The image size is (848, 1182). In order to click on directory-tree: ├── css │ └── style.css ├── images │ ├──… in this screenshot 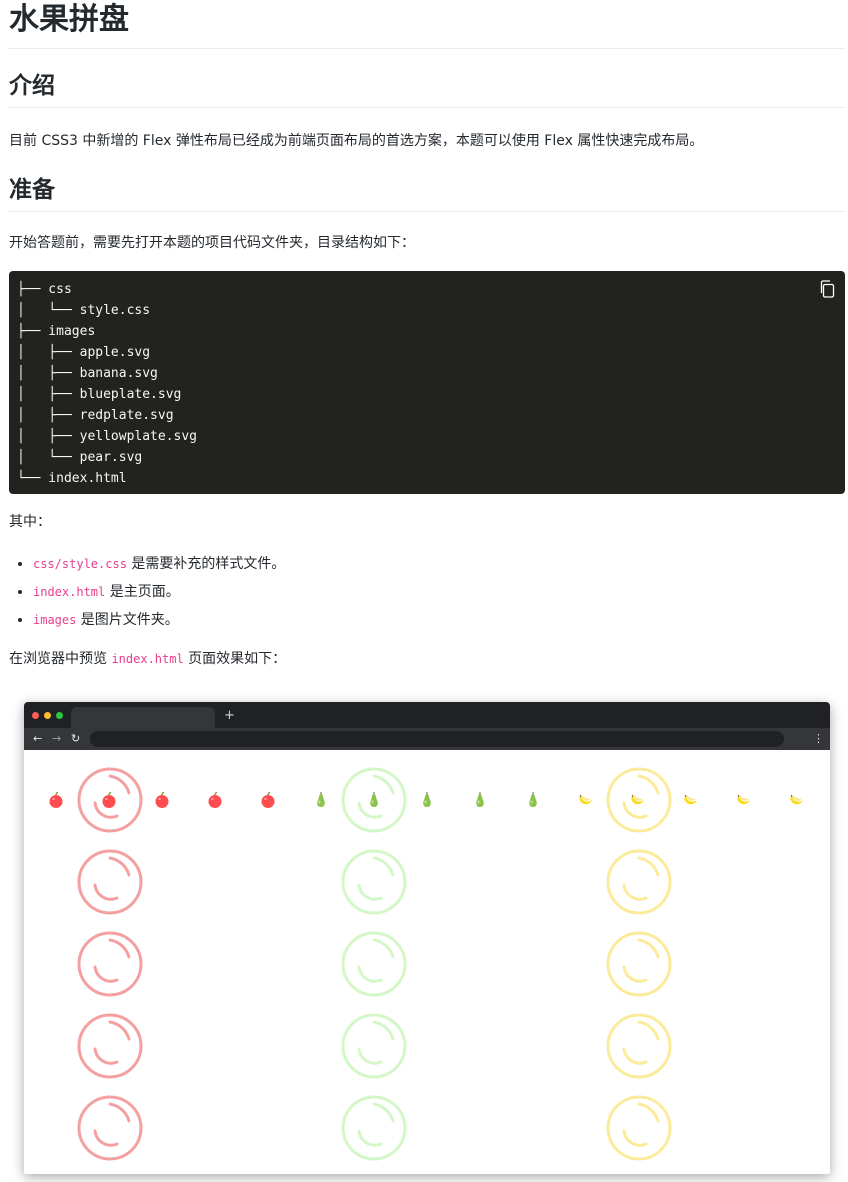, I will do `click(107, 384)`.